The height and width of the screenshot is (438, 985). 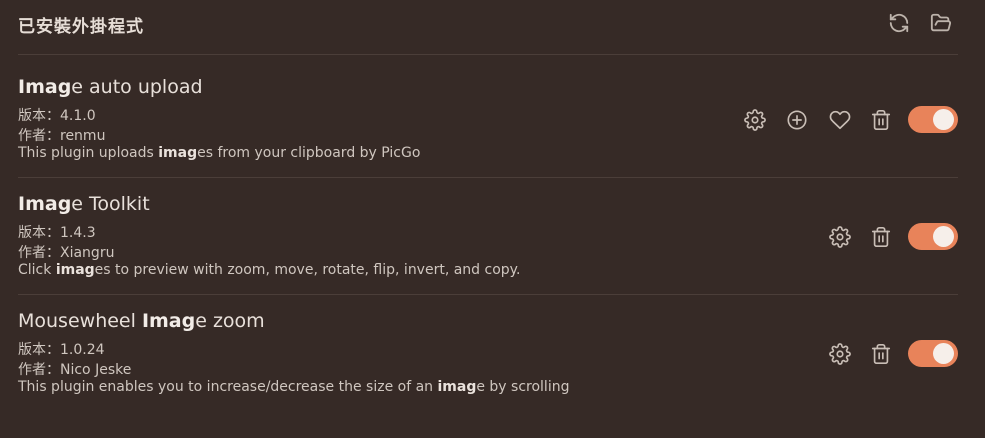 What do you see at coordinates (61, 350) in the screenshot?
I see `plugin-version: 版本：1.0.24` at bounding box center [61, 350].